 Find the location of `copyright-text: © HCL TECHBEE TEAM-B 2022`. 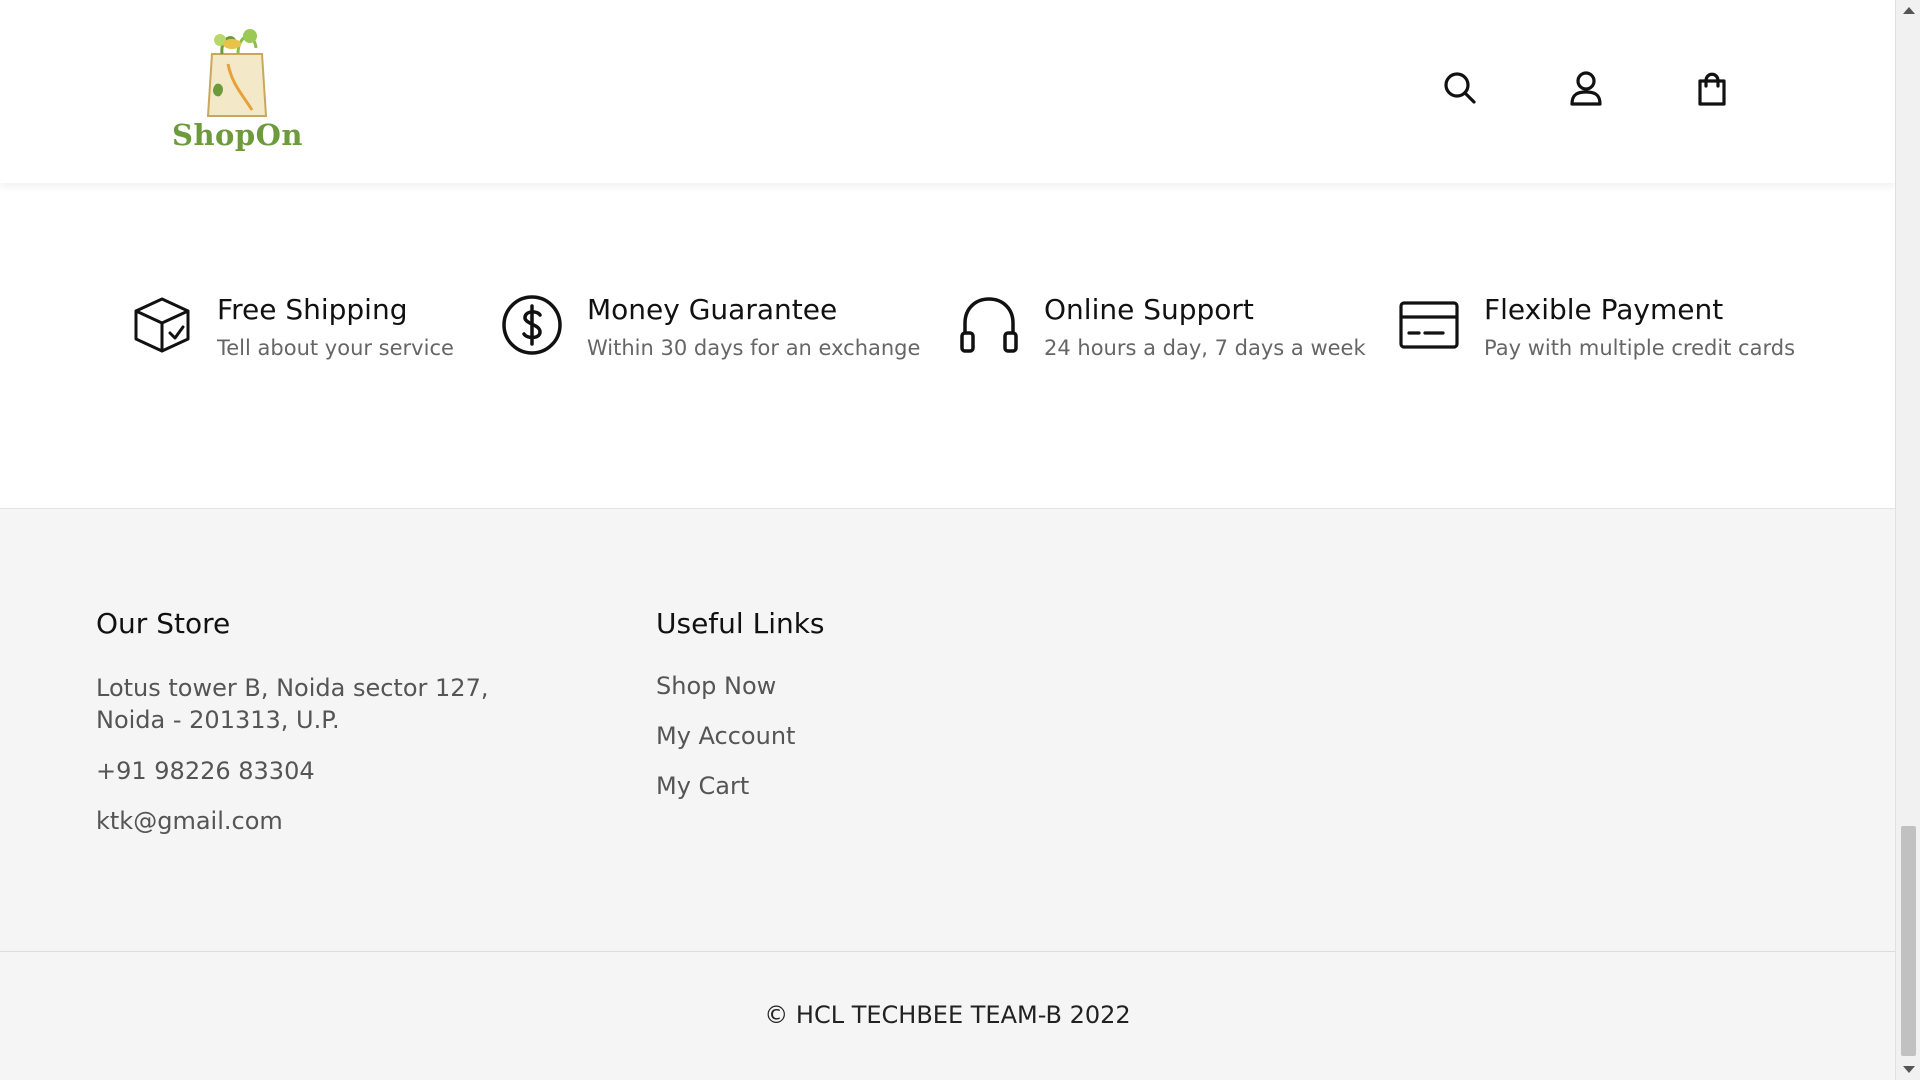

copyright-text: © HCL TECHBEE TEAM-B 2022 is located at coordinates (947, 1015).